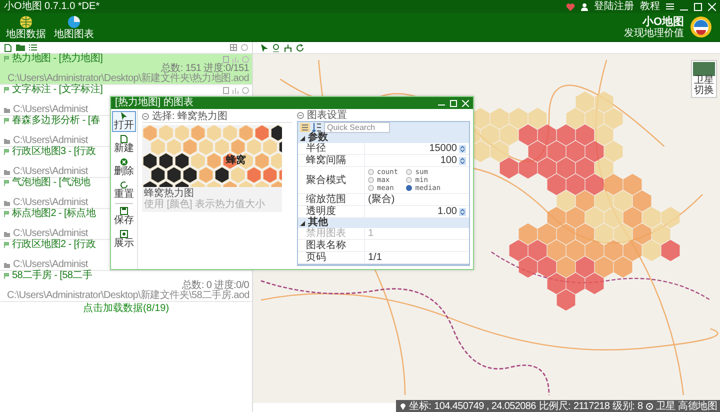  I want to click on project-stats: 总数: 151 进度:0/151, so click(204, 69).